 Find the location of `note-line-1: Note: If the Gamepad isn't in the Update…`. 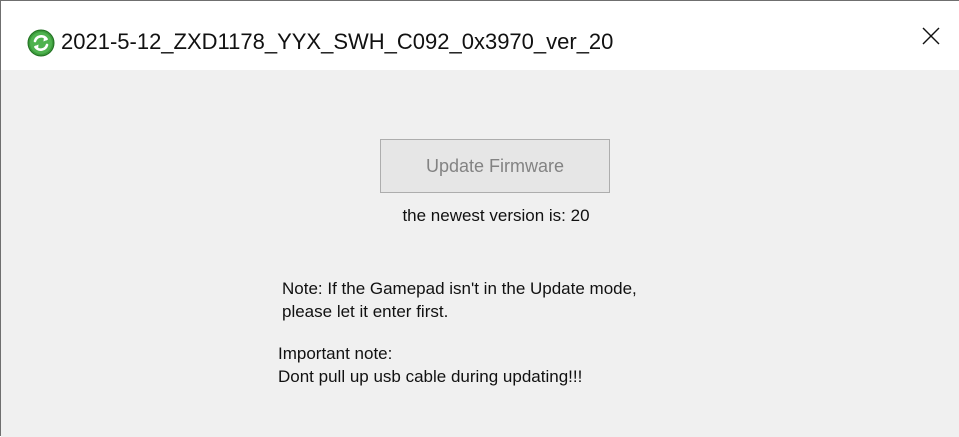

note-line-1: Note: If the Gamepad isn't in the Update… is located at coordinates (459, 288).